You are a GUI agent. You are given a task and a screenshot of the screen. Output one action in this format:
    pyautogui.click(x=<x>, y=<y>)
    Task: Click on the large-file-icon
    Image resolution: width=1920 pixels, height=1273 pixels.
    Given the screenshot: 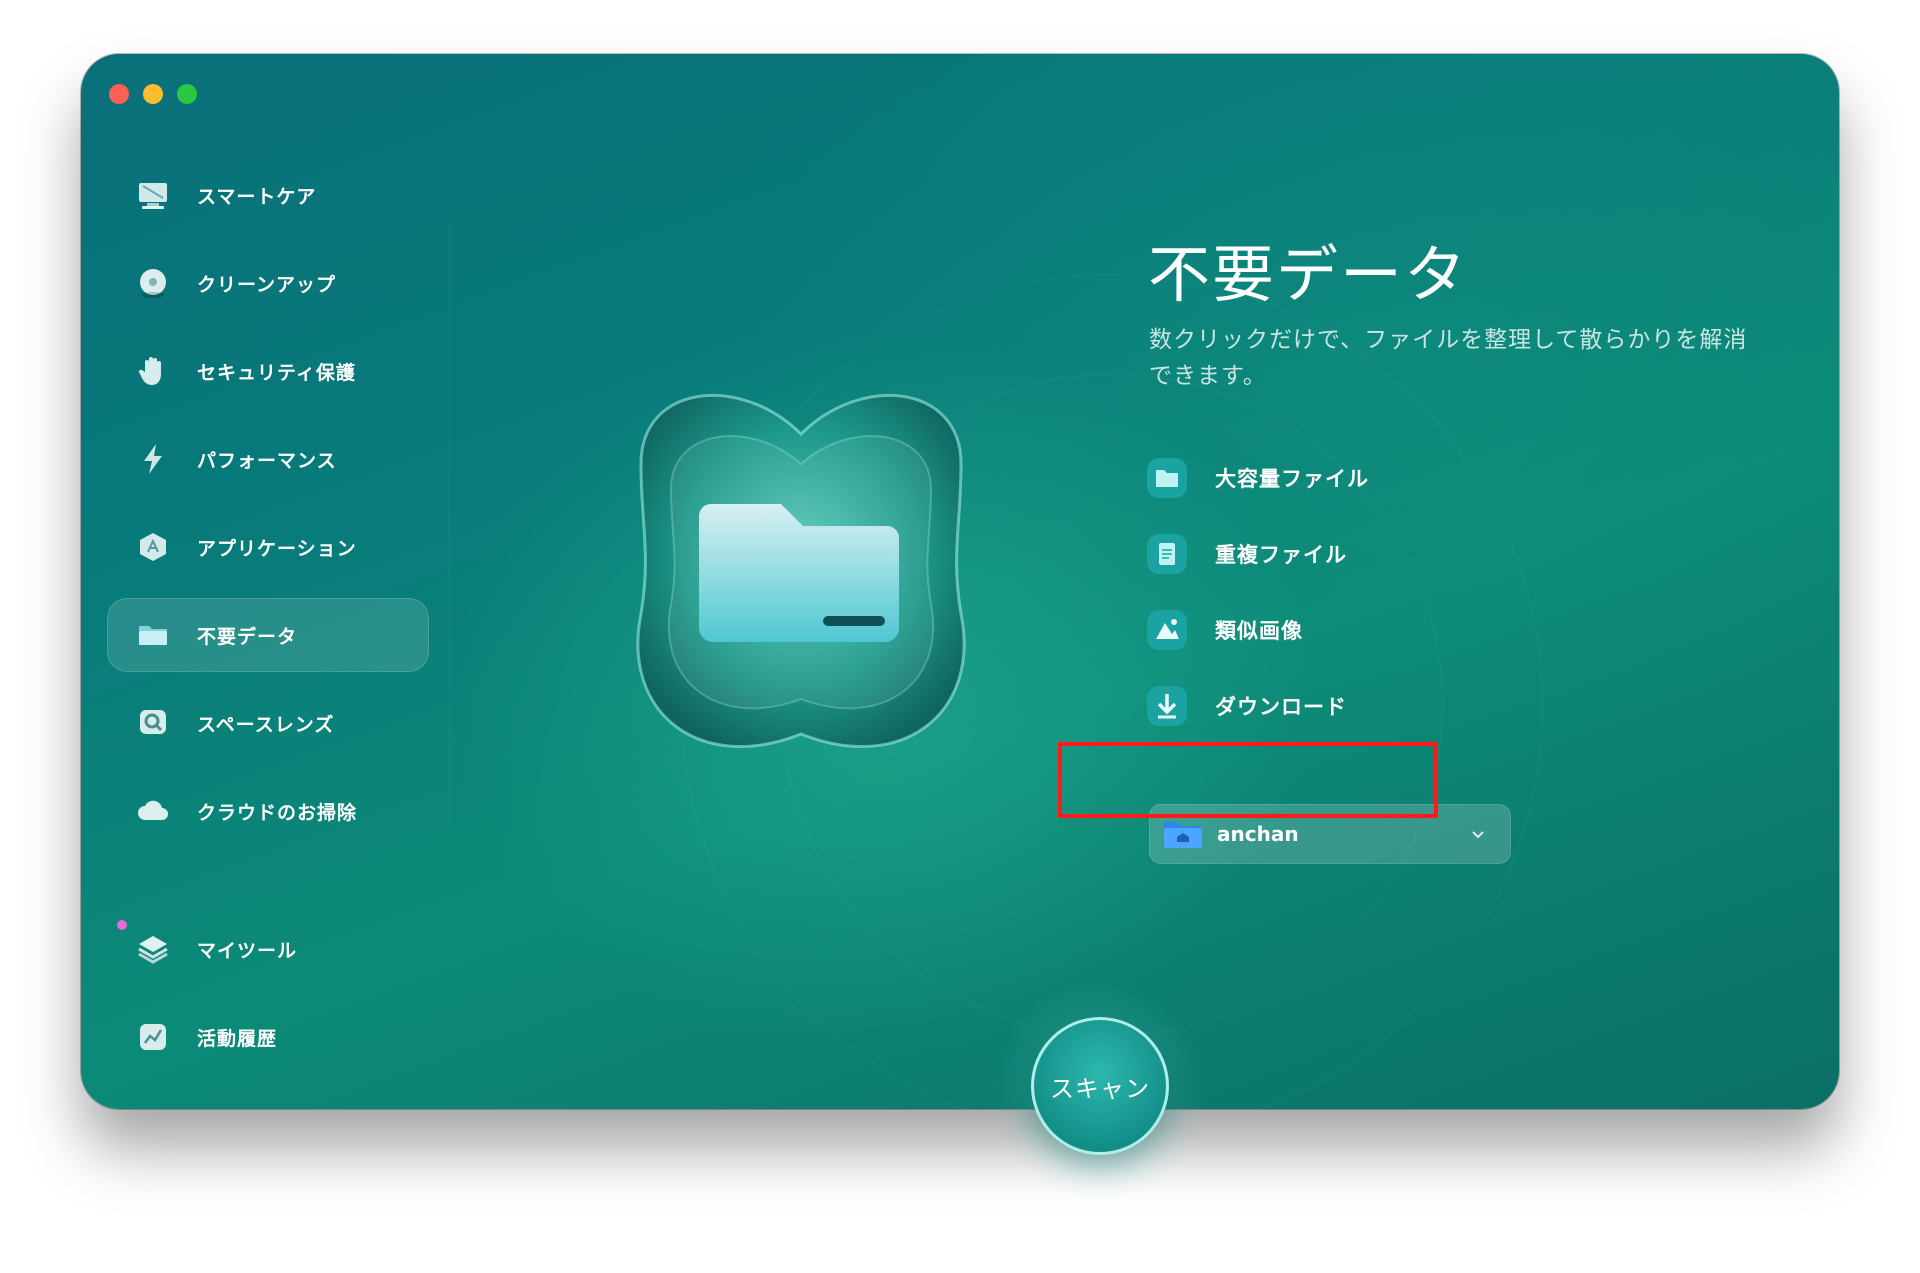 What is the action you would take?
    pyautogui.click(x=1167, y=478)
    